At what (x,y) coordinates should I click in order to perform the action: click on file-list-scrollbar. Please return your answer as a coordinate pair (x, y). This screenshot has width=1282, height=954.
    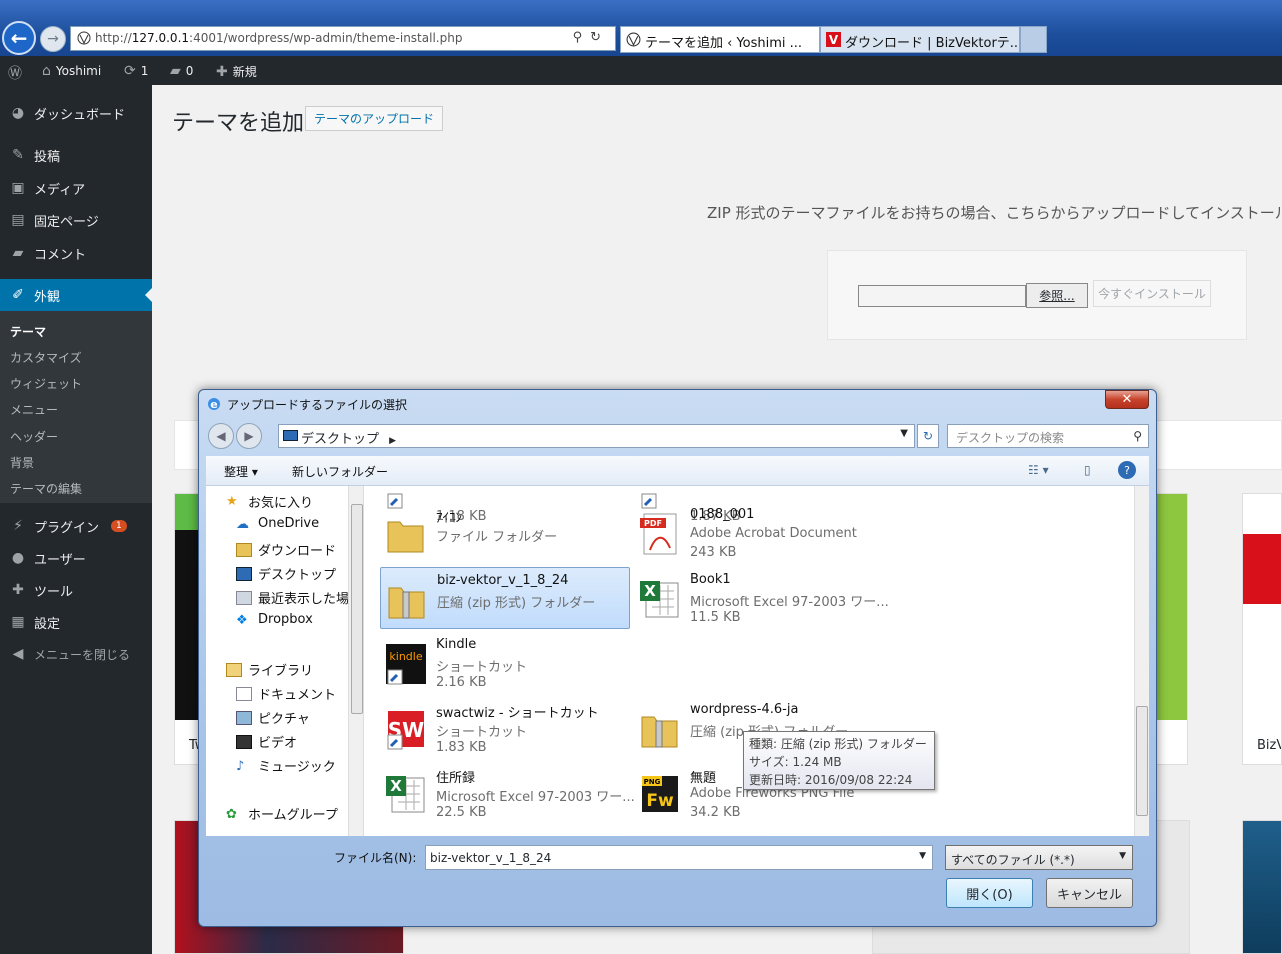
    Looking at the image, I should click on (1141, 661).